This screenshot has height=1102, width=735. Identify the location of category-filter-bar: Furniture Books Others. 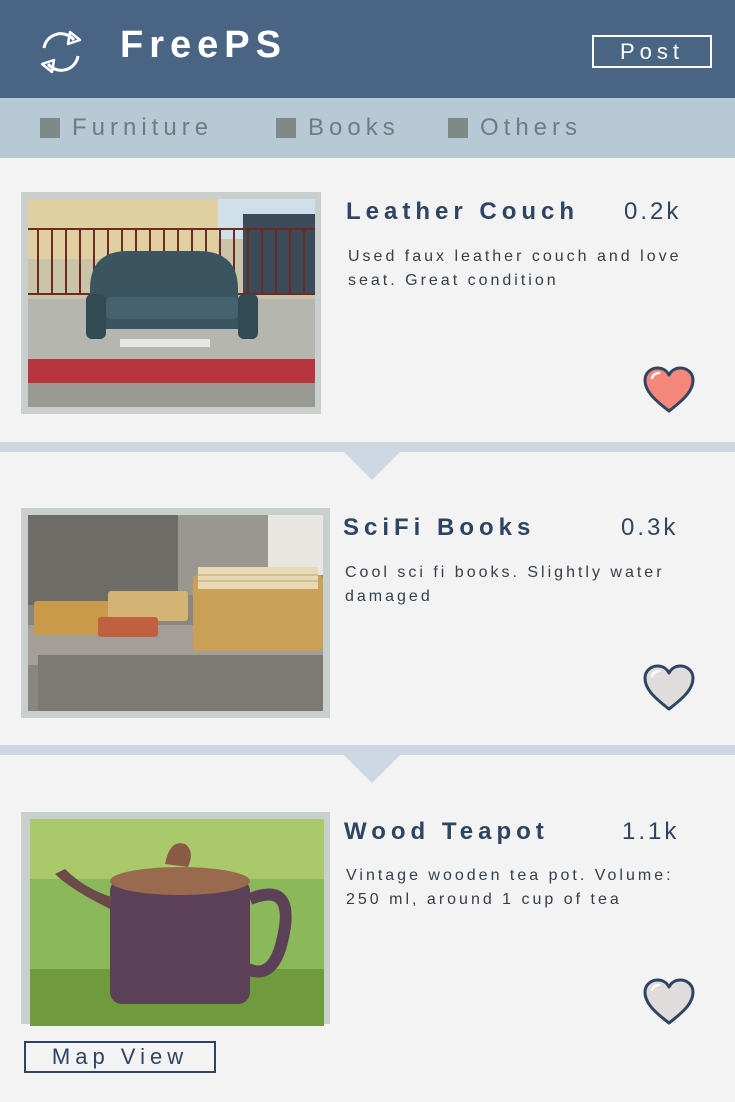
(367, 128).